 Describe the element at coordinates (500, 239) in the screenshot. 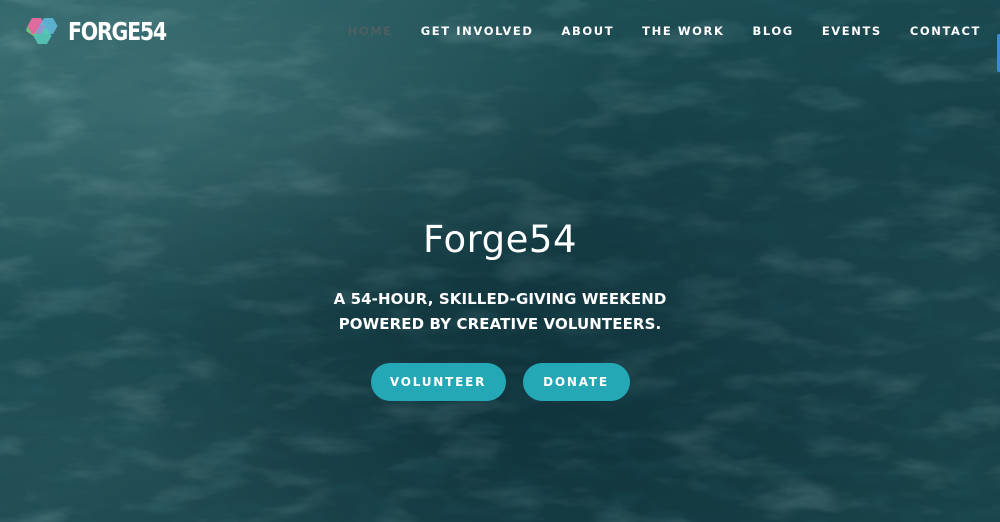

I see `hero-title: Forge54` at that location.